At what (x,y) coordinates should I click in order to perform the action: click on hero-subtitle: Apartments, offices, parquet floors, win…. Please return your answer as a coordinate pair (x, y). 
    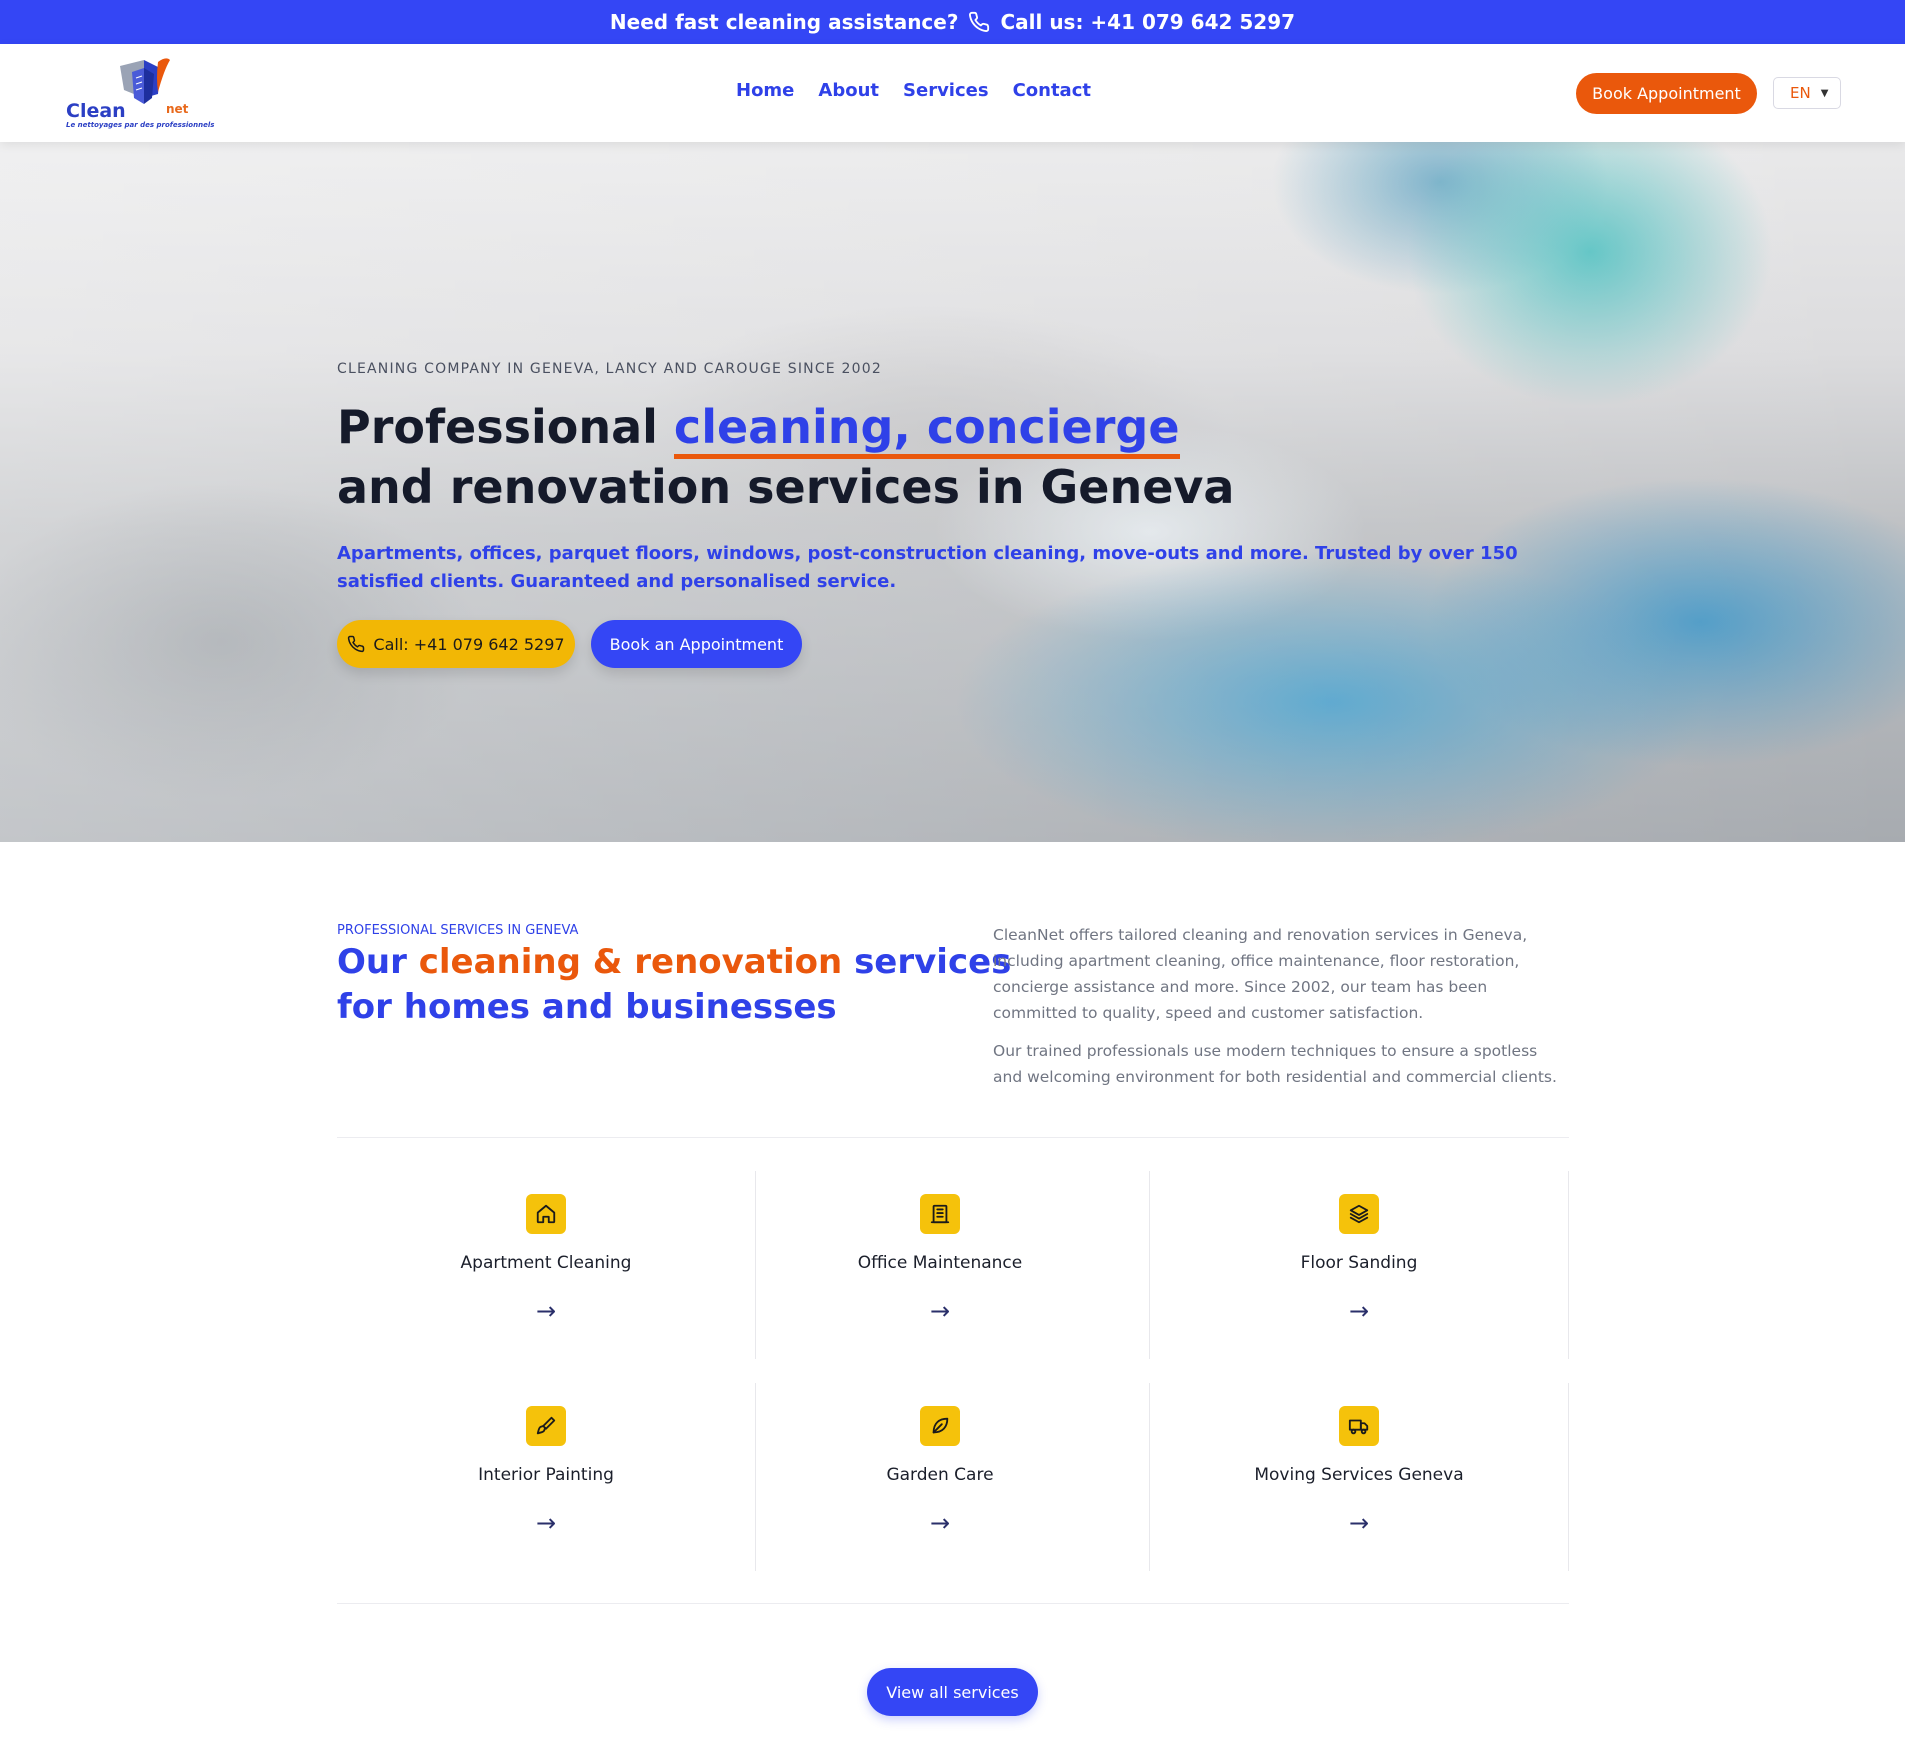
    Looking at the image, I should click on (927, 567).